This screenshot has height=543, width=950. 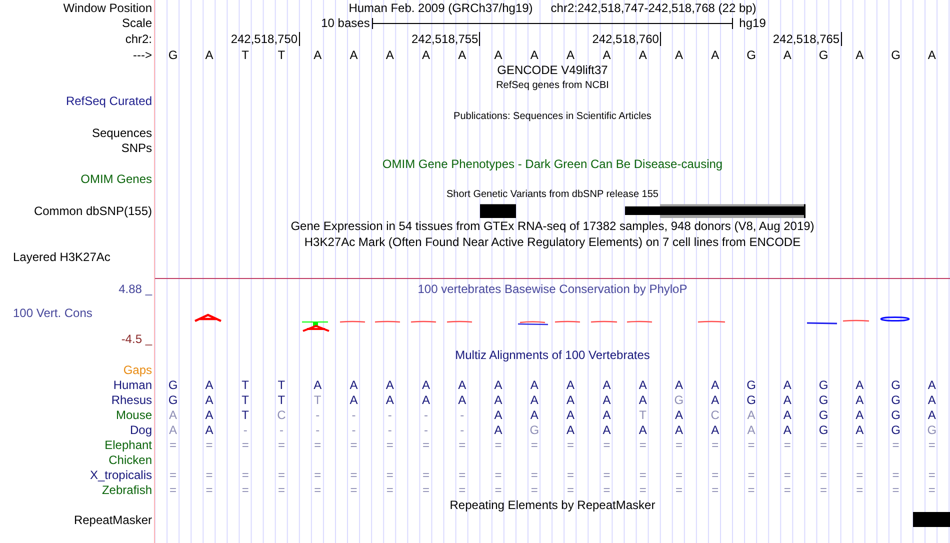 I want to click on coordinate-tick: 242,518,755, so click(x=446, y=39).